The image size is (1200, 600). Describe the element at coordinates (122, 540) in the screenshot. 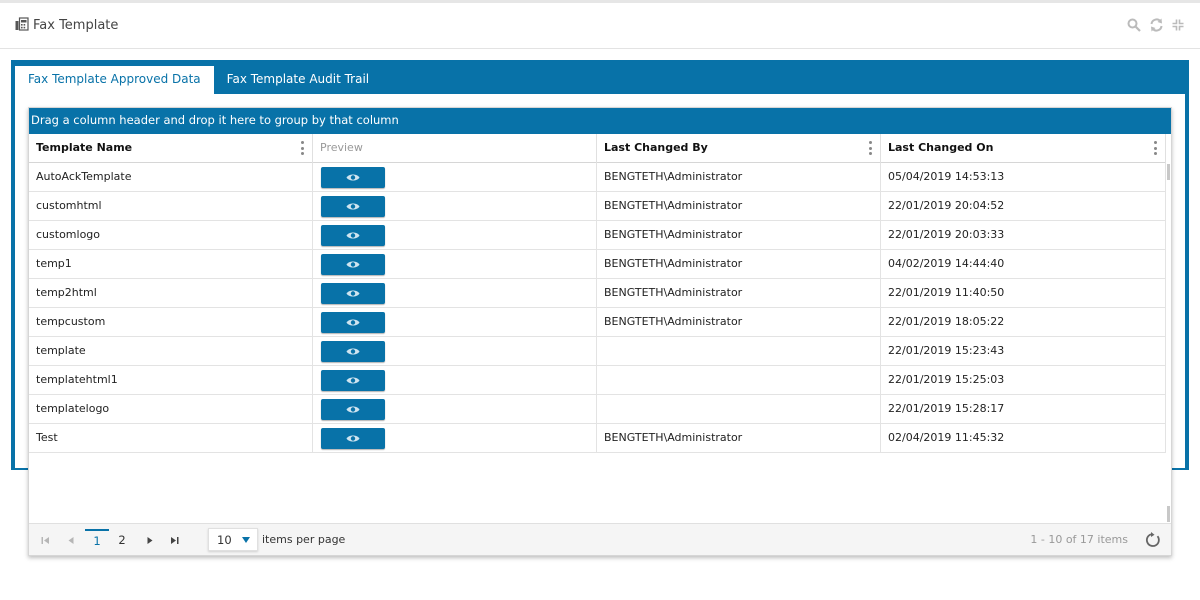

I see `page-number-2: 2` at that location.